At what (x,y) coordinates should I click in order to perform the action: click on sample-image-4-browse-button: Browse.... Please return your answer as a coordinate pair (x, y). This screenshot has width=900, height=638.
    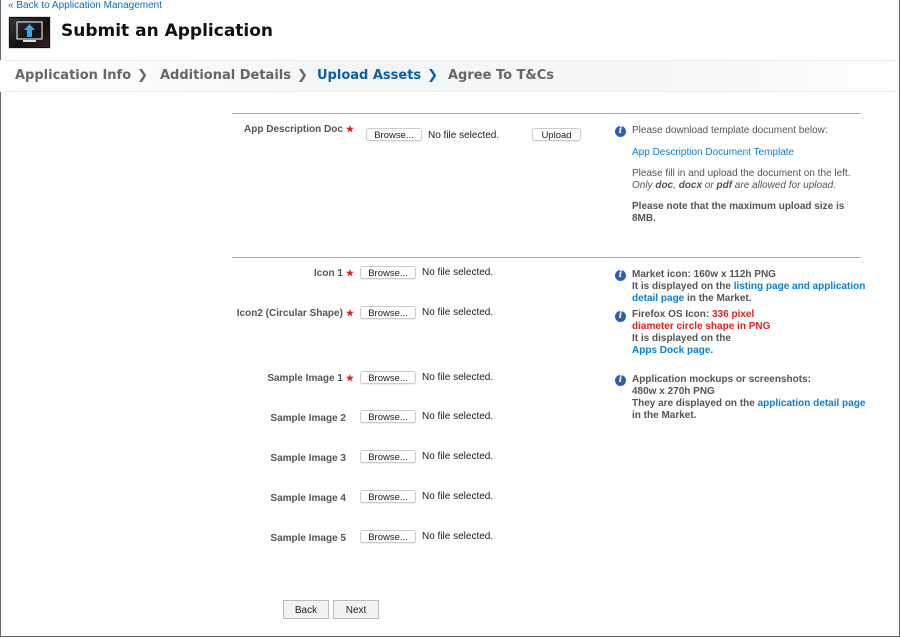
    Looking at the image, I should click on (388, 496).